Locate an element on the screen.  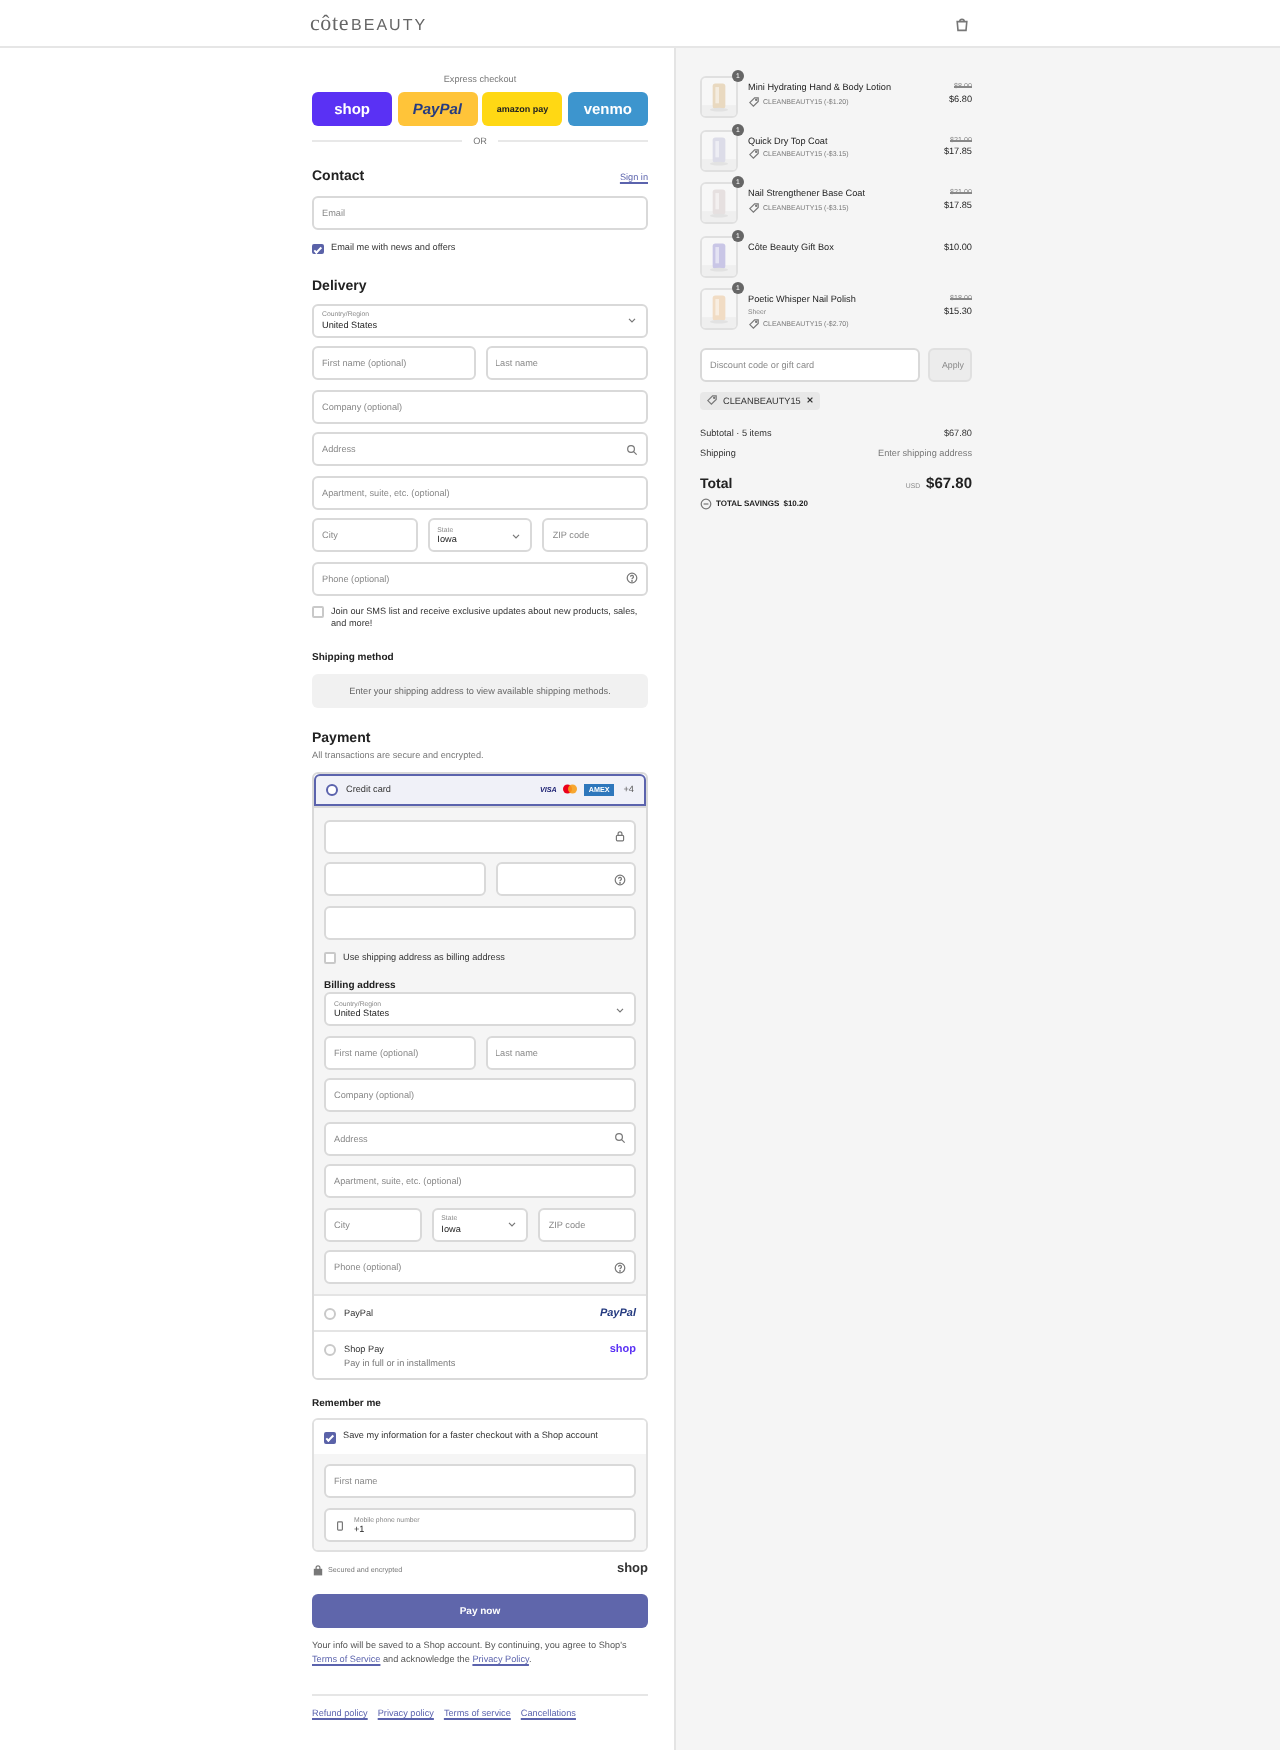
phone-icon is located at coordinates (340, 1525).